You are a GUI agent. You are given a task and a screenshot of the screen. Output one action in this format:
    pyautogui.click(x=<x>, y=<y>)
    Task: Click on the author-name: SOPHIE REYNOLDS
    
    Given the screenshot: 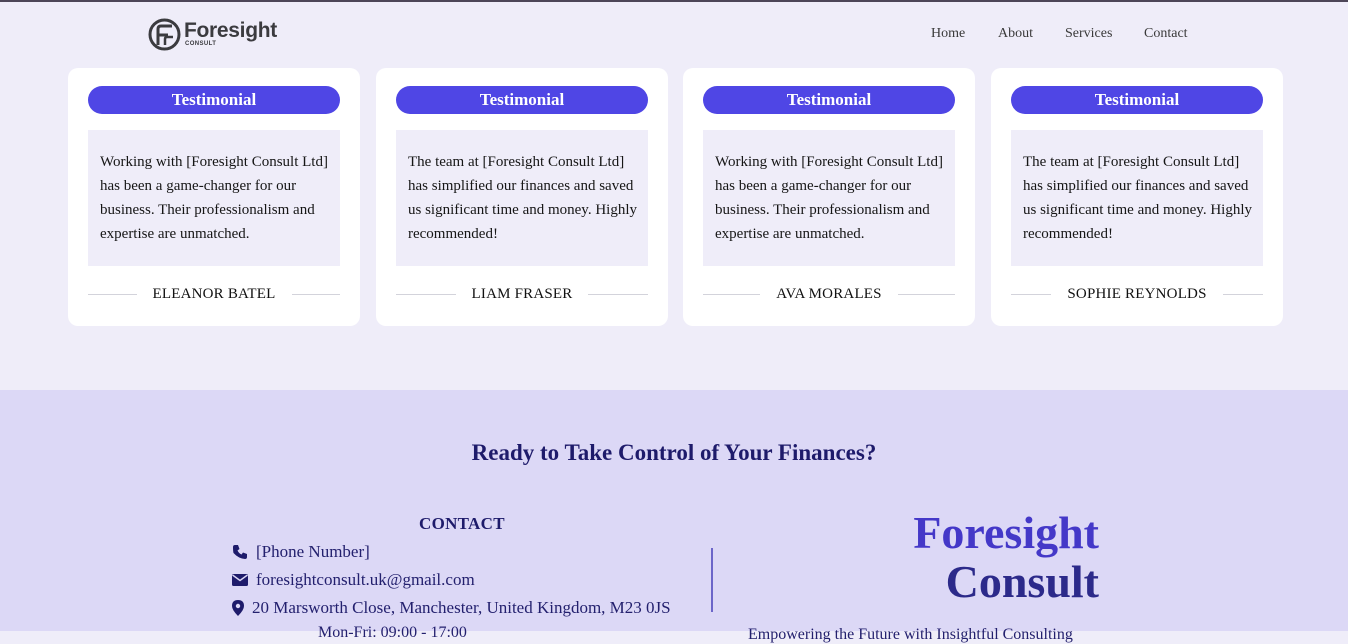 What is the action you would take?
    pyautogui.click(x=1137, y=293)
    